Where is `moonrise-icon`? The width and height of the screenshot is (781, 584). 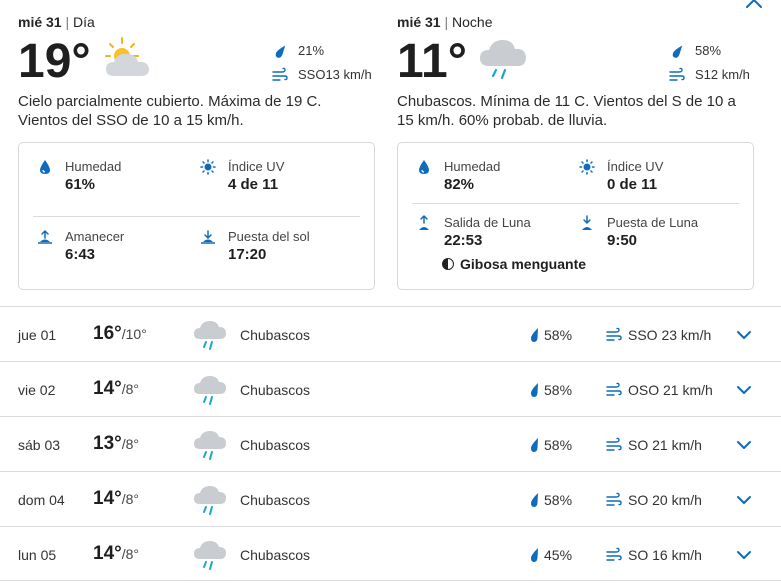
moonrise-icon is located at coordinates (424, 222).